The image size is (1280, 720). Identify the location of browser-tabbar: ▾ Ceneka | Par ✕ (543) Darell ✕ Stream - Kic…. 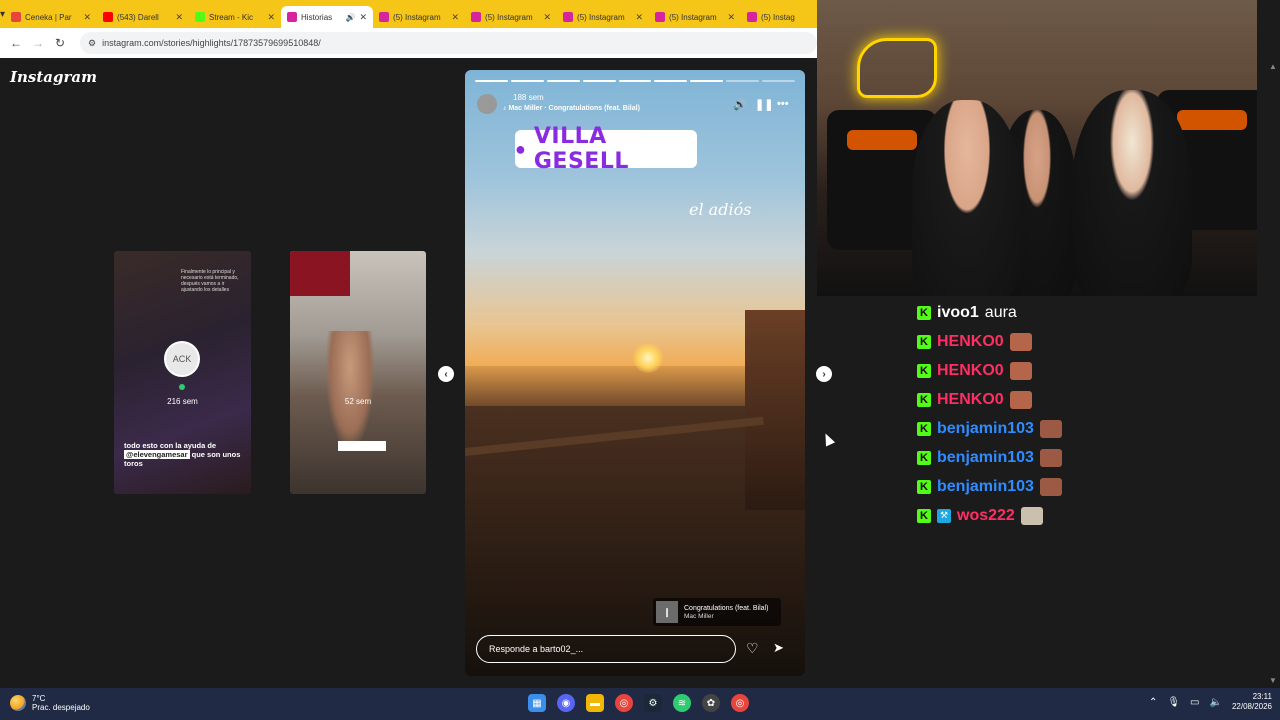
(413, 14).